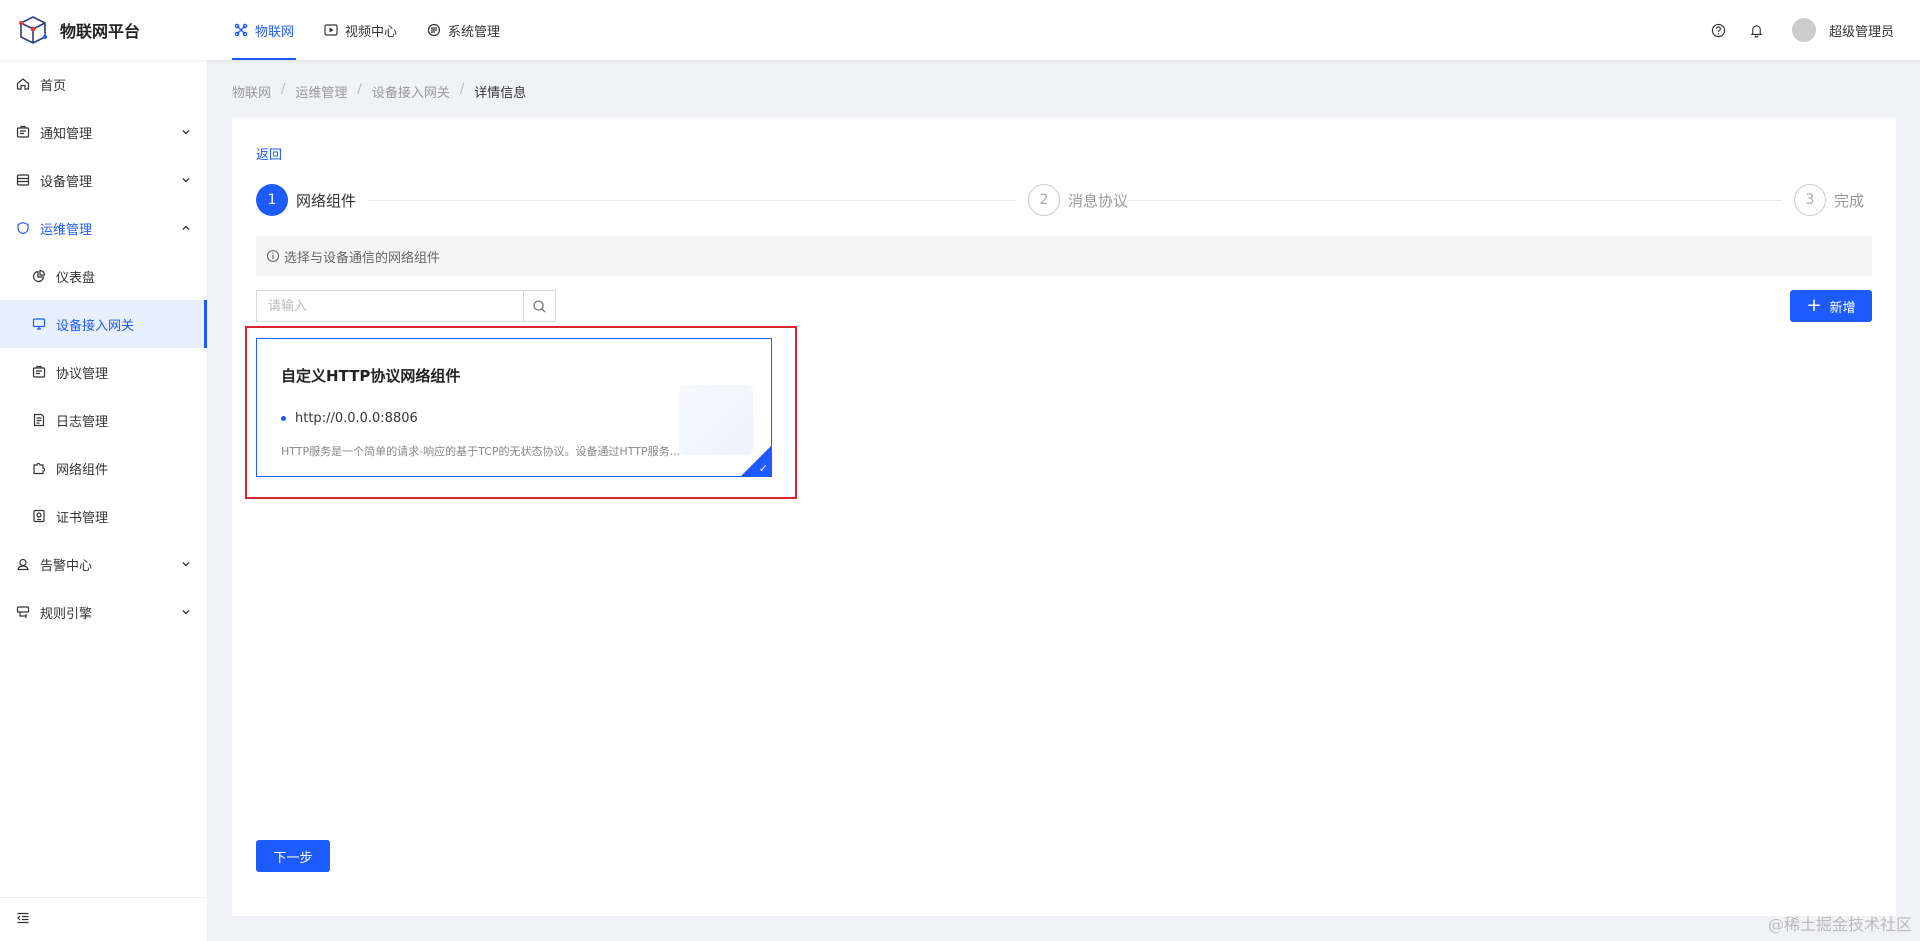 Image resolution: width=1920 pixels, height=941 pixels. Describe the element at coordinates (273, 256) in the screenshot. I see `info-icon` at that location.